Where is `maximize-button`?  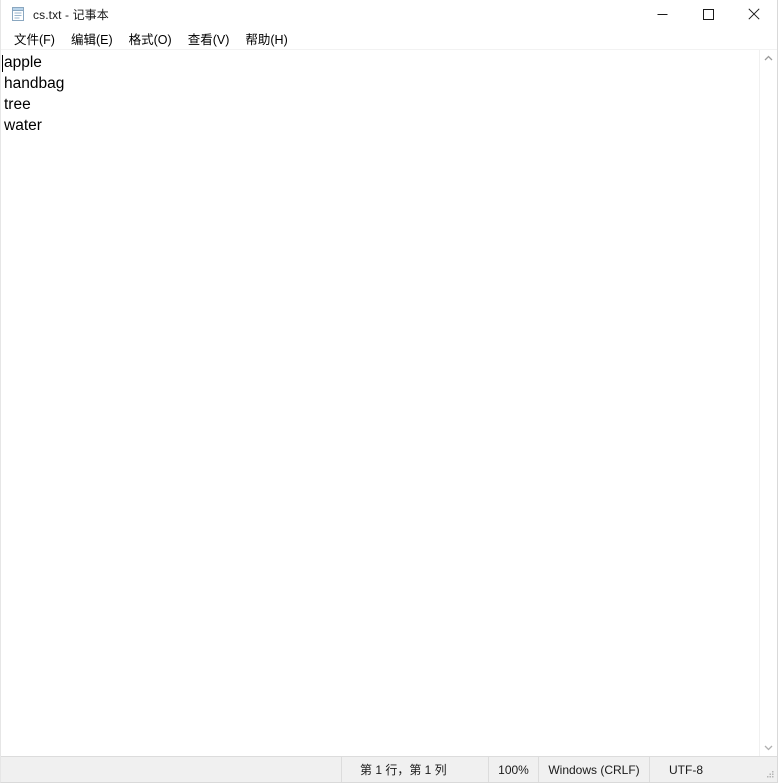 maximize-button is located at coordinates (708, 14).